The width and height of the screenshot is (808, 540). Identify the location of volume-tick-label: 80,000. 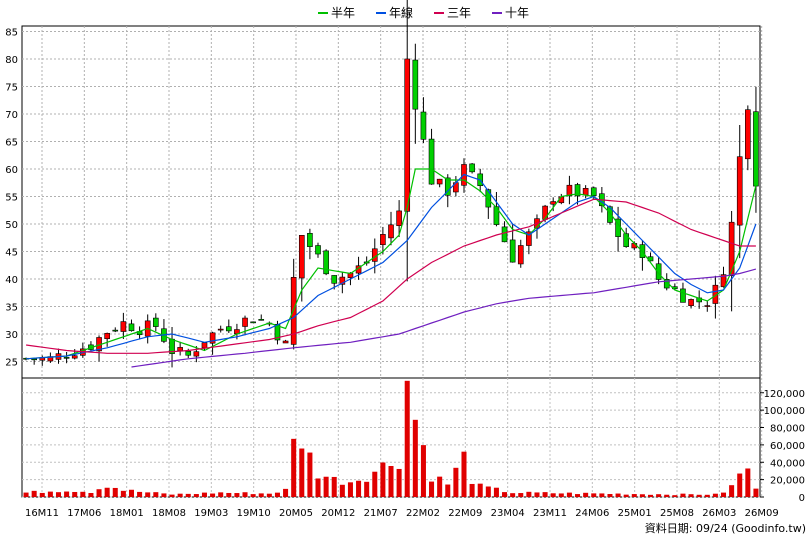
(787, 429).